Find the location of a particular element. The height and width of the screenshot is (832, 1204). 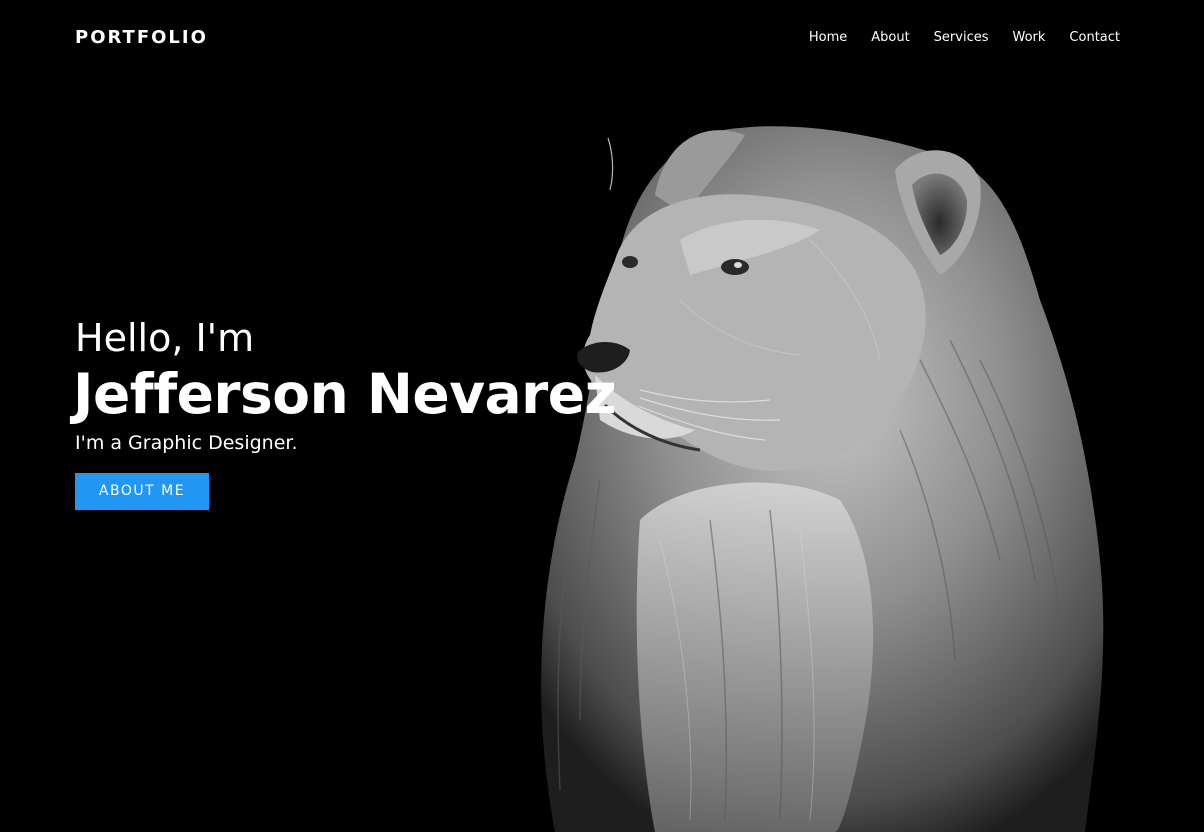

nav-link-home: Home is located at coordinates (828, 37).